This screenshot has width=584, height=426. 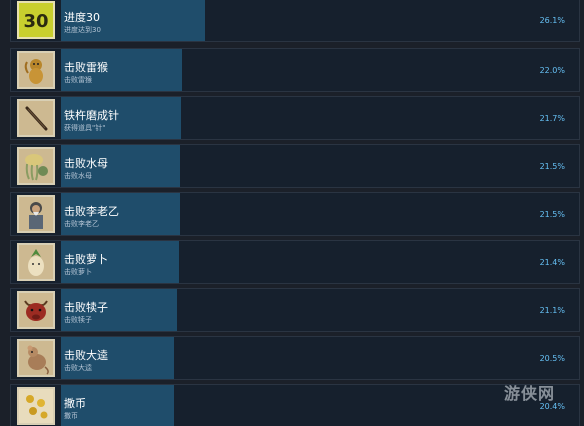 What do you see at coordinates (86, 163) in the screenshot?
I see `achievement-title: 击败水母` at bounding box center [86, 163].